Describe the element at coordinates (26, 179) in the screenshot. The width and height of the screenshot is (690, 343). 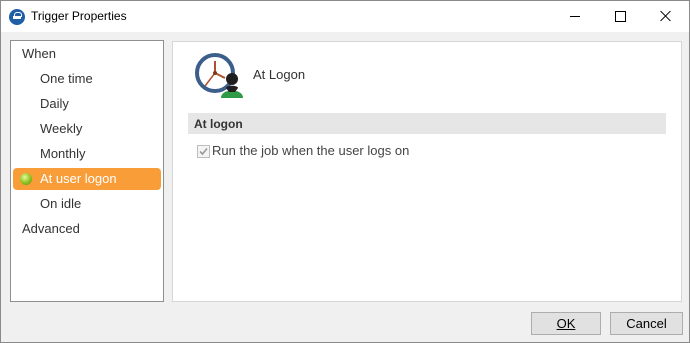
I see `selected-bullet-icon` at that location.